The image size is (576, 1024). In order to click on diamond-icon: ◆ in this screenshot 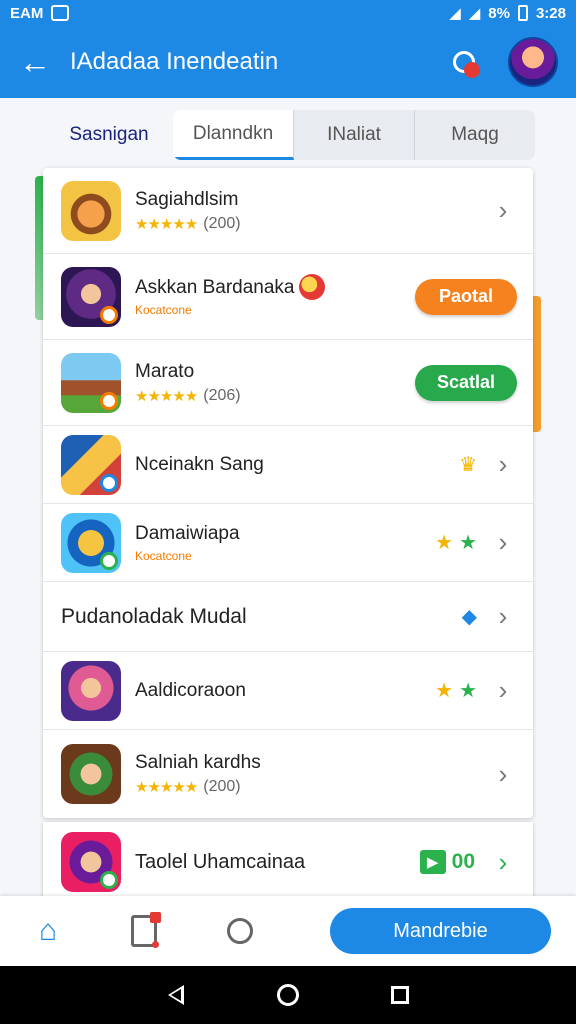, I will do `click(469, 617)`.